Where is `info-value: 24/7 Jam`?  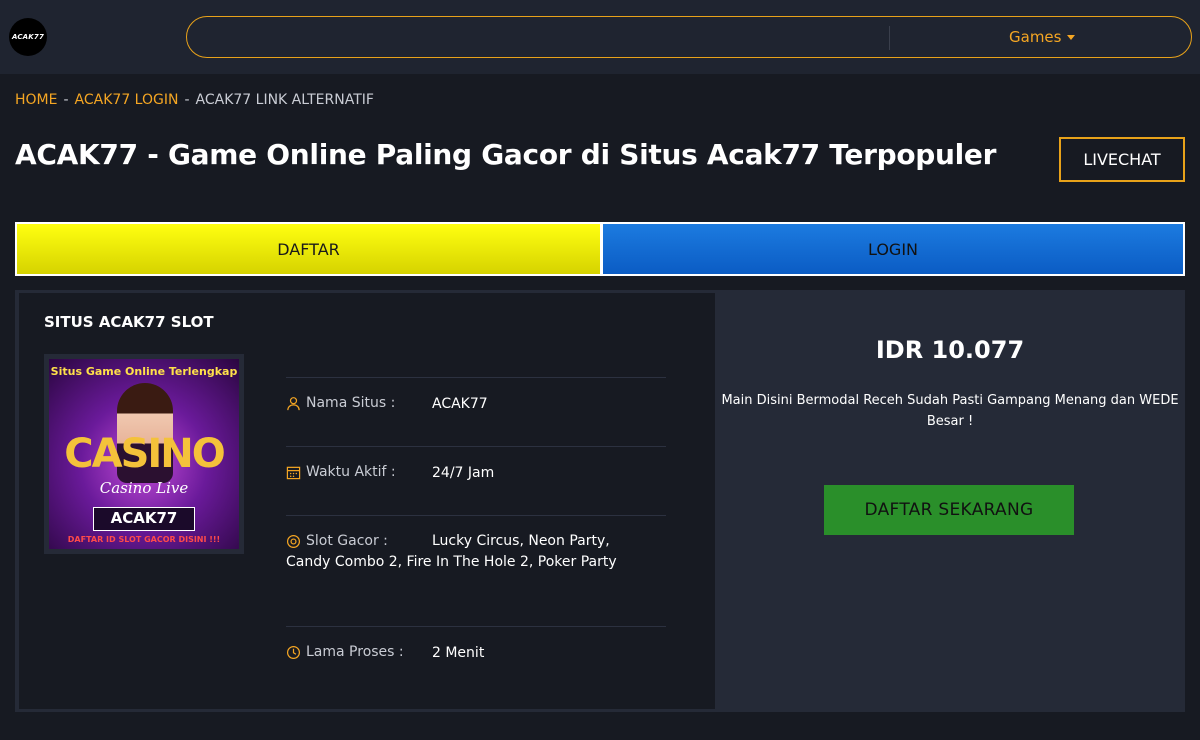 info-value: 24/7 Jam is located at coordinates (463, 473).